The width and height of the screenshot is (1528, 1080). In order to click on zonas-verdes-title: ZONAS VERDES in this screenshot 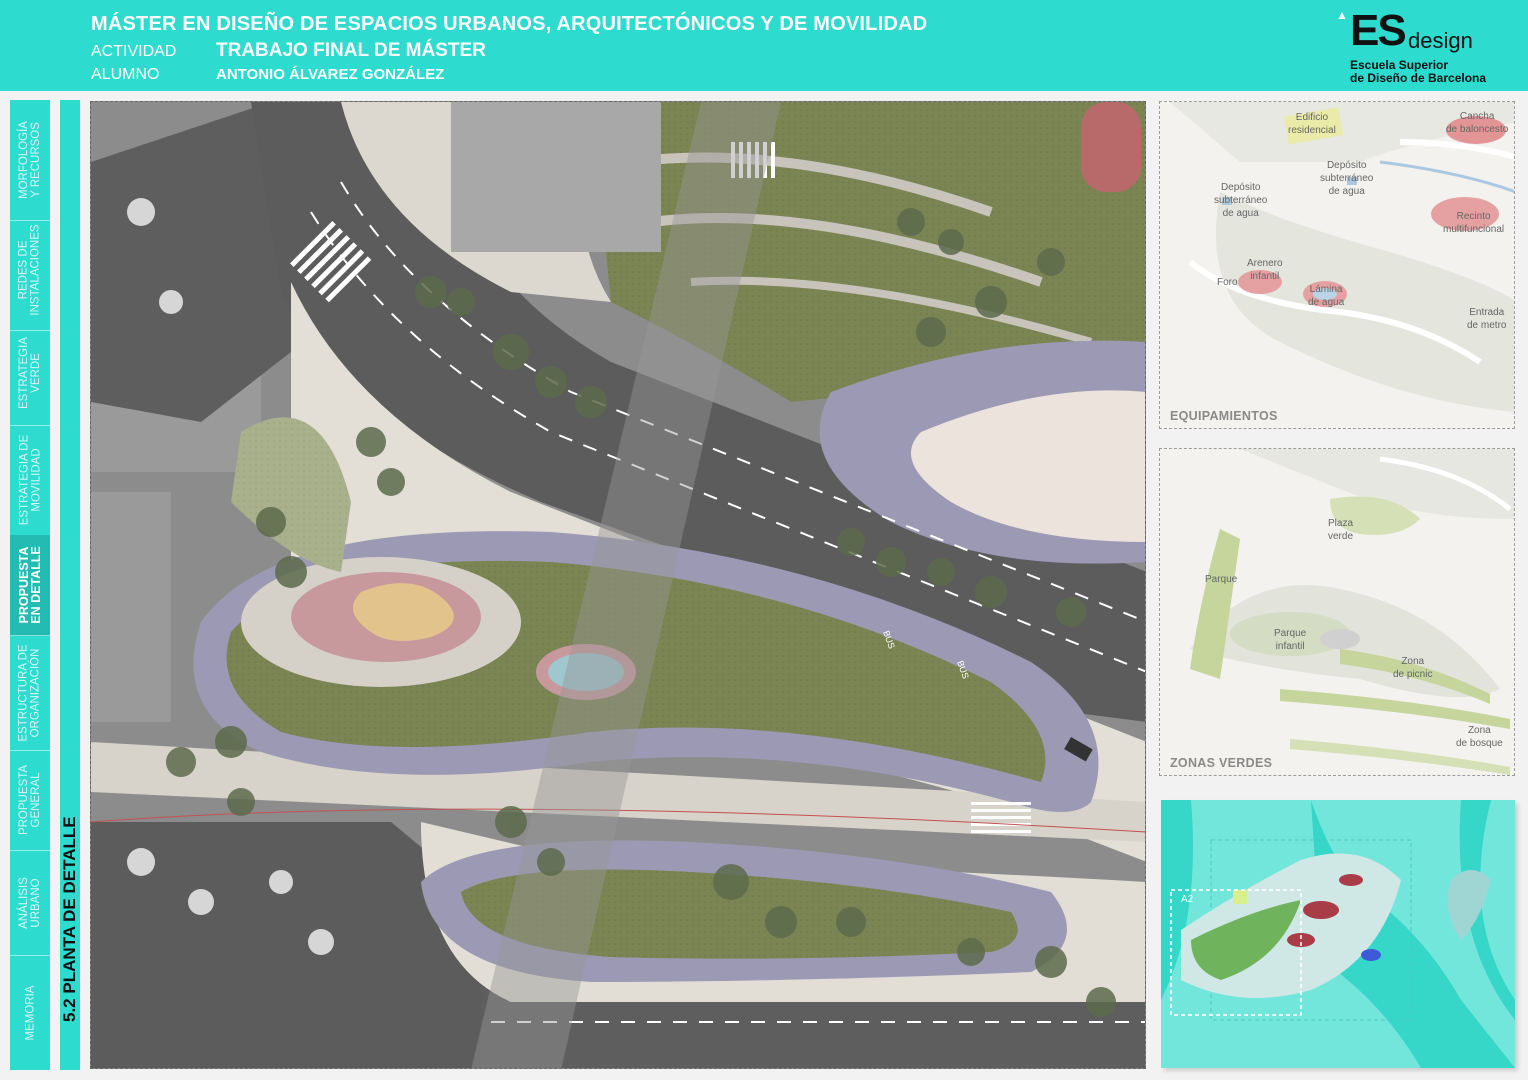, I will do `click(1221, 763)`.